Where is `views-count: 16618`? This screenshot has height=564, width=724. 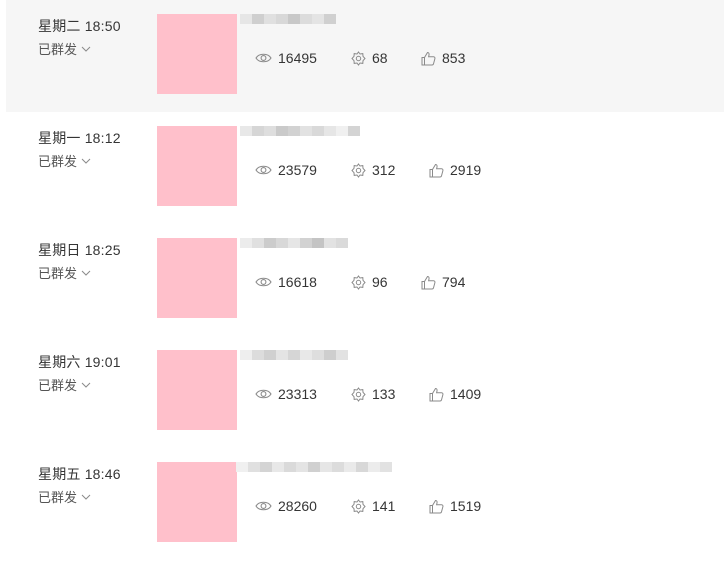 views-count: 16618 is located at coordinates (297, 282).